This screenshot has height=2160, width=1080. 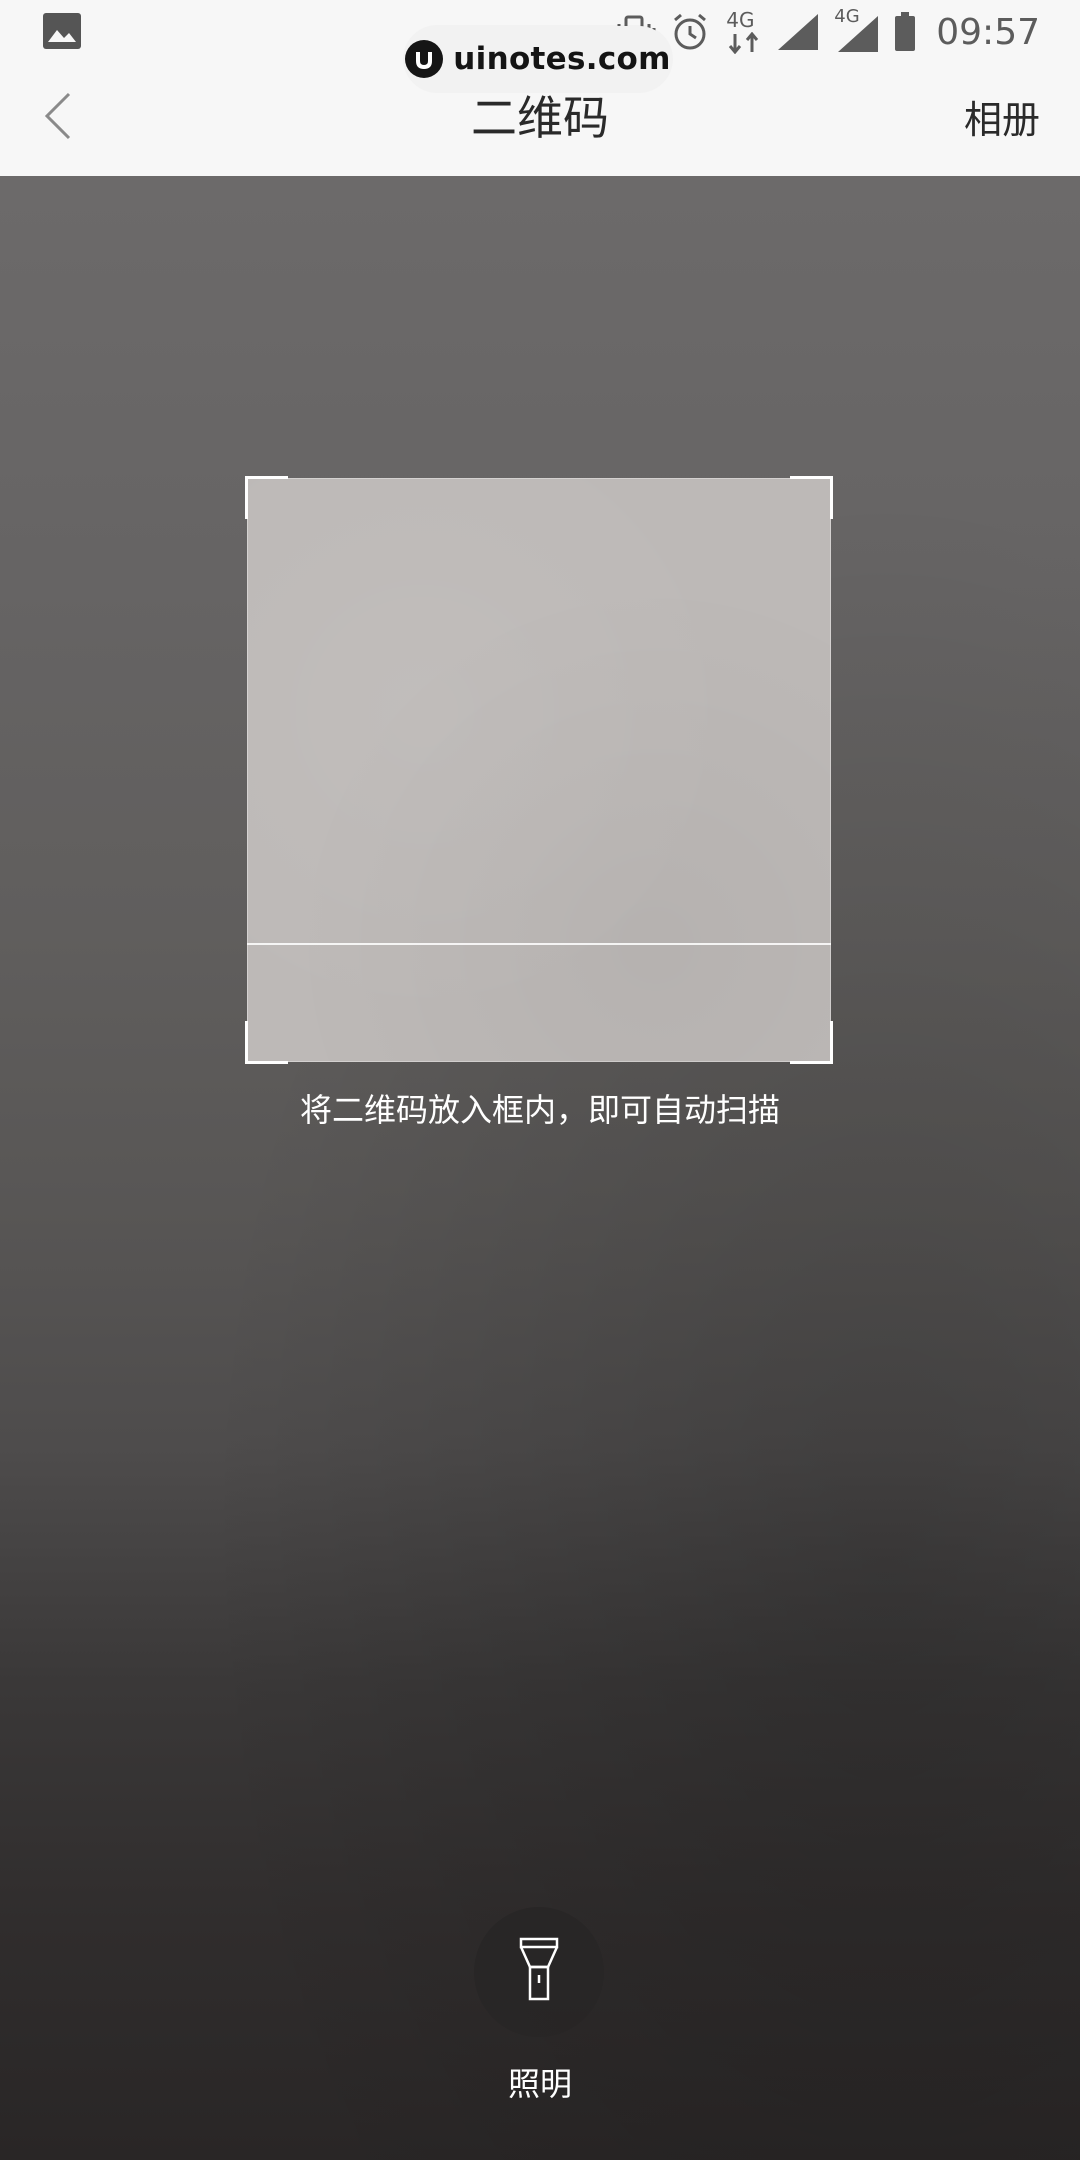 I want to click on 4g-data-icon: 4G, so click(x=743, y=31).